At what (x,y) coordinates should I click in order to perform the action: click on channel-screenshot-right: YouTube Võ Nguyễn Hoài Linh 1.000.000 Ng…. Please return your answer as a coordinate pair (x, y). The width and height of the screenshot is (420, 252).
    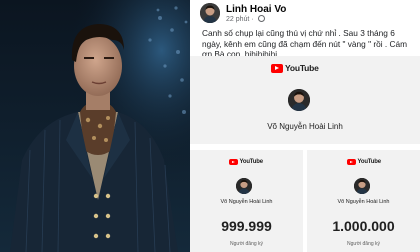
    Looking at the image, I should click on (363, 201).